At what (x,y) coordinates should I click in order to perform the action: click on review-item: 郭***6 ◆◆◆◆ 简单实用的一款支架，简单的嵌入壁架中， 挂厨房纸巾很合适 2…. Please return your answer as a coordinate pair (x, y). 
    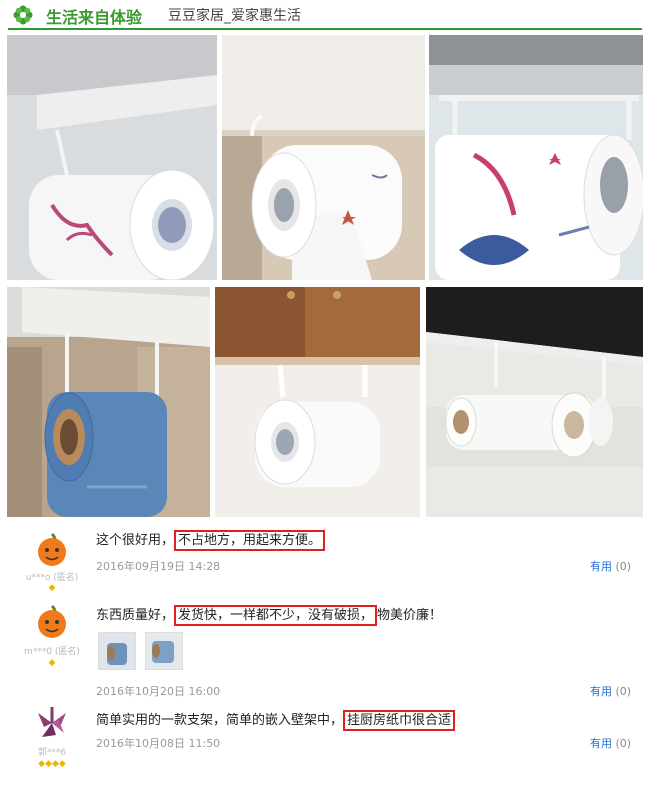
    Looking at the image, I should click on (325, 745).